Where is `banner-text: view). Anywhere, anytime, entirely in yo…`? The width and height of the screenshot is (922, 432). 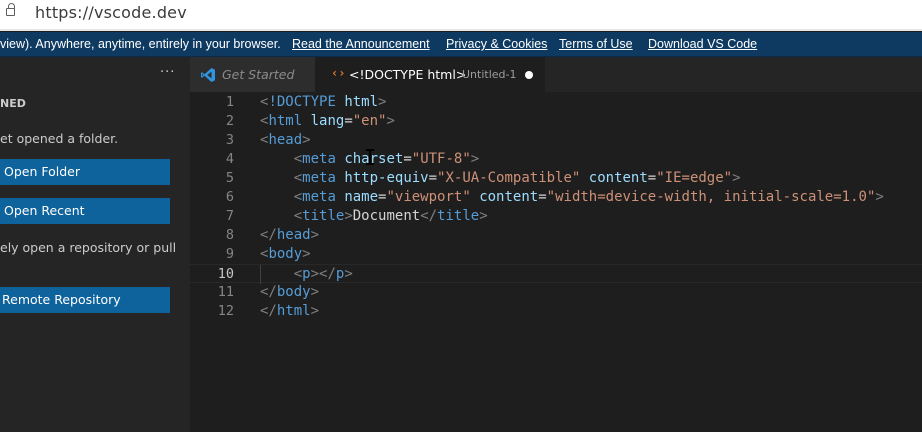
banner-text: view). Anywhere, anytime, entirely in yo… is located at coordinates (140, 44).